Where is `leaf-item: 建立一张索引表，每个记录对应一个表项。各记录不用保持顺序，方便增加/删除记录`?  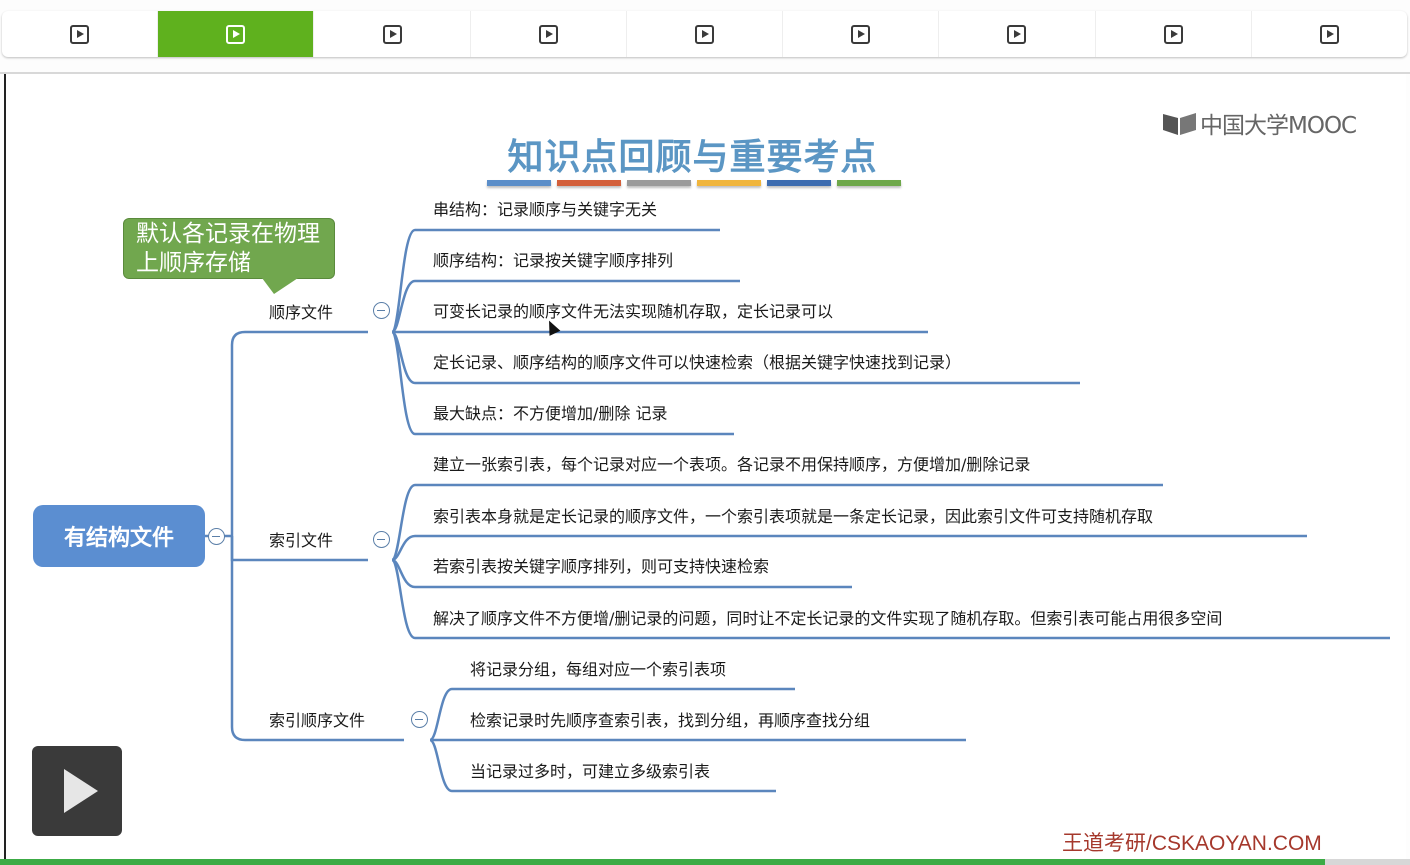
leaf-item: 建立一张索引表，每个记录对应一个表项。各记录不用保持顺序，方便增加/删除记录 is located at coordinates (731, 465).